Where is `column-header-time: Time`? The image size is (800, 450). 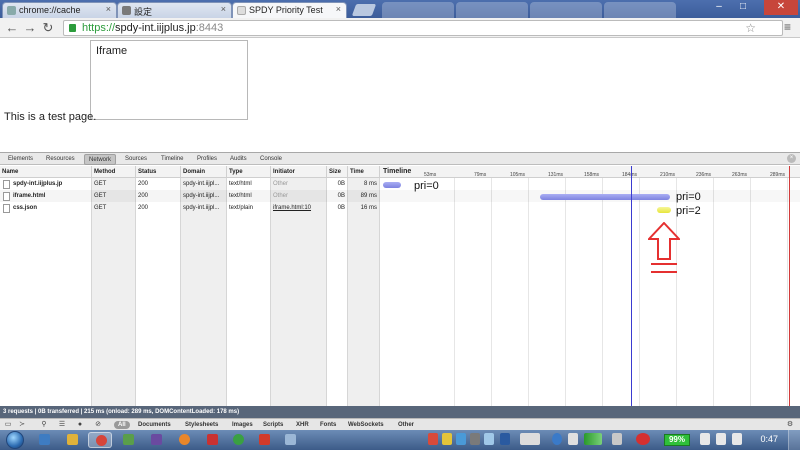
column-header-time: Time is located at coordinates (364, 172).